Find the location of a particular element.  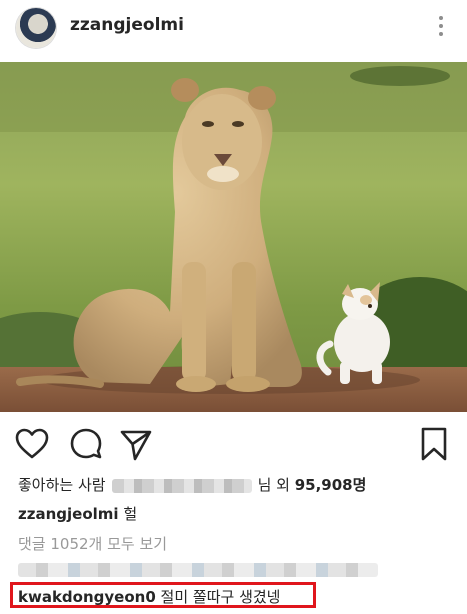

comment-username: kwakdongyeon0 is located at coordinates (87, 597).